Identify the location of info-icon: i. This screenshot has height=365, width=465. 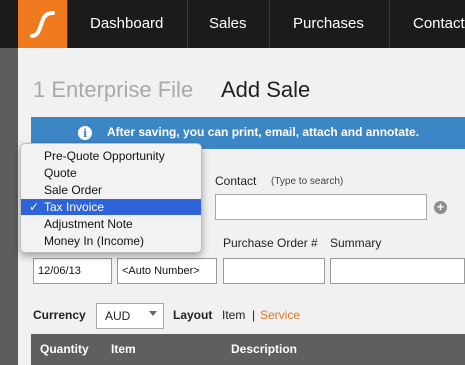
(85, 133).